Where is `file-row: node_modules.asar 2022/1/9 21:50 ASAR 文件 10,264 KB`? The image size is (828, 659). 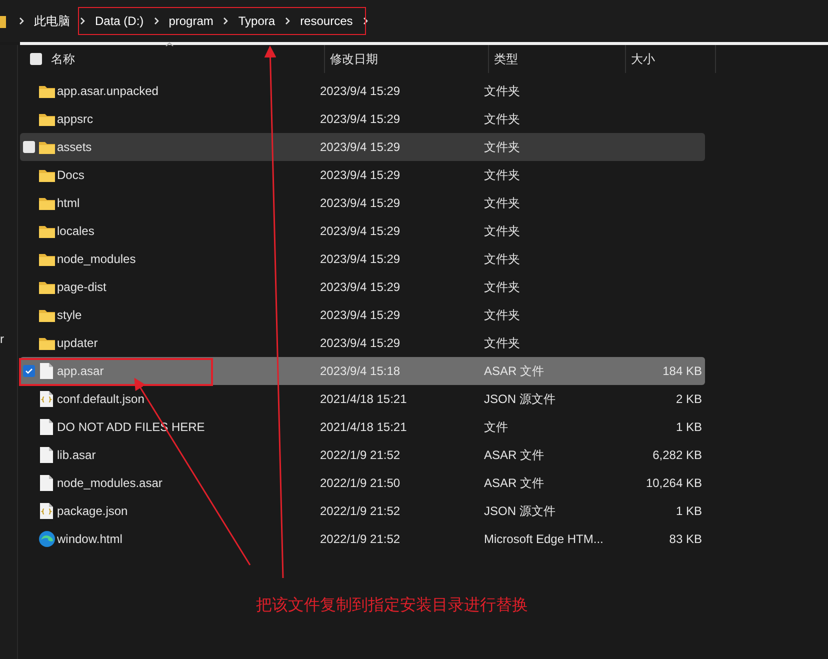 file-row: node_modules.asar 2022/1/9 21:50 ASAR 文件 10,264 KB is located at coordinates (362, 483).